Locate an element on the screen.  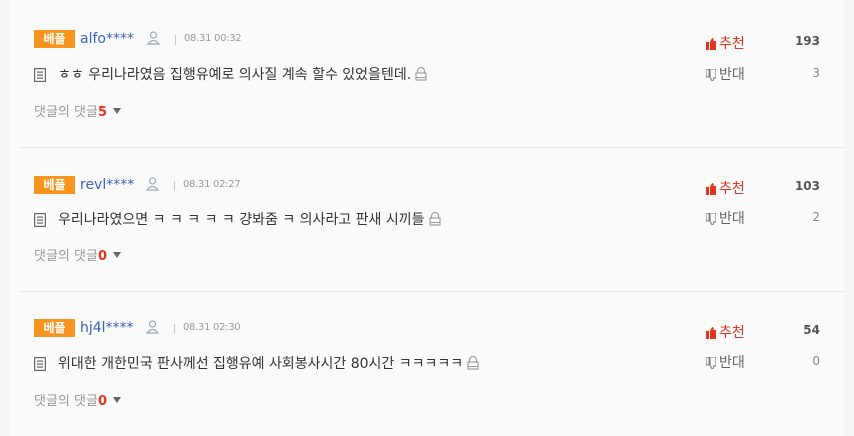
comment-body: ㅎㅎ 우리나라였음 집행유예로 의사질 계속 할수 있었을텐데. is located at coordinates (235, 75).